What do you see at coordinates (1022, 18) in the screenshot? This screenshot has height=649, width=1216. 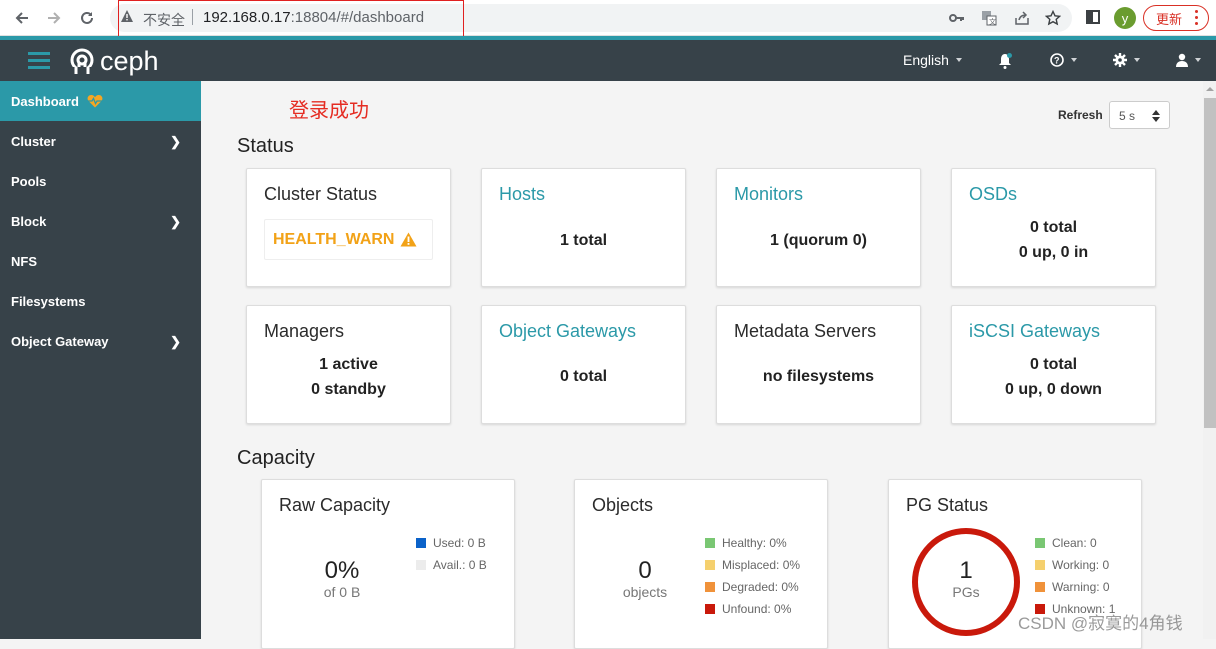 I see `share-button` at bounding box center [1022, 18].